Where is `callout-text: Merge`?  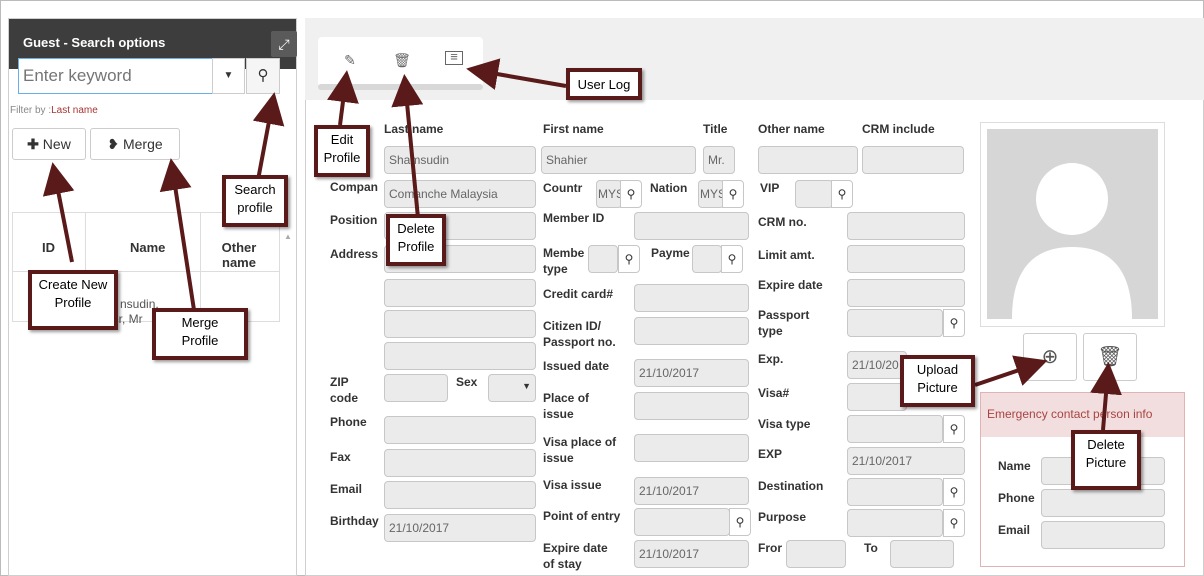 callout-text: Merge is located at coordinates (200, 322).